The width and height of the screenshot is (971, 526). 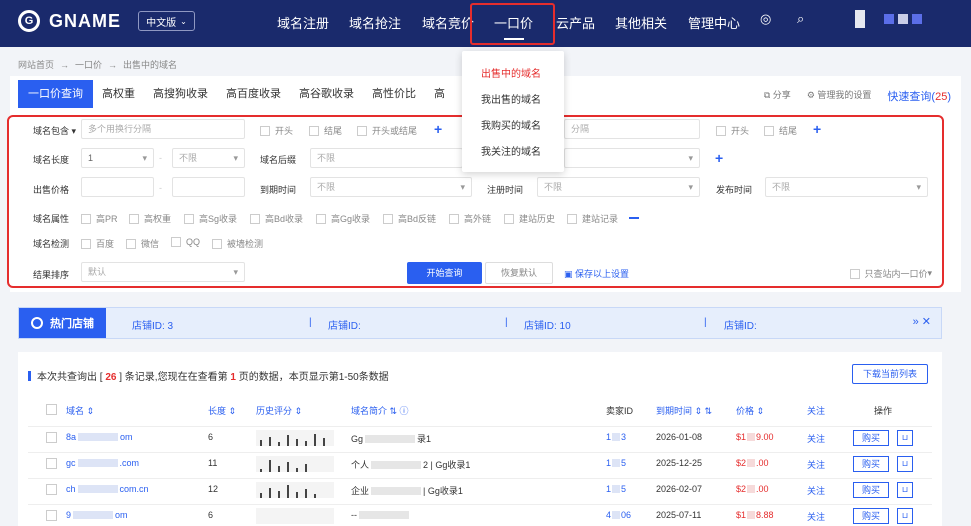 What do you see at coordinates (511, 124) in the screenshot?
I see `dropdown-item-my-purchases: 我购买的域名` at bounding box center [511, 124].